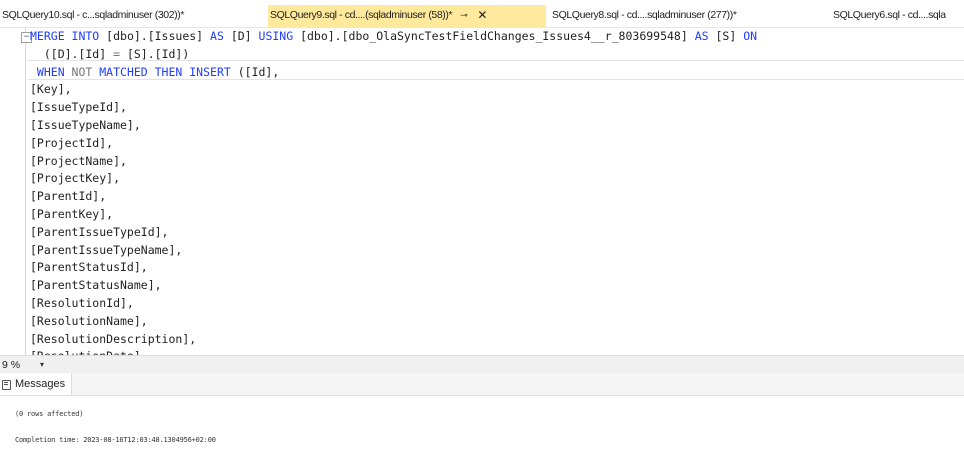 The height and width of the screenshot is (464, 964). I want to click on code-line: [ParentIssueTypeName],, so click(393, 251).